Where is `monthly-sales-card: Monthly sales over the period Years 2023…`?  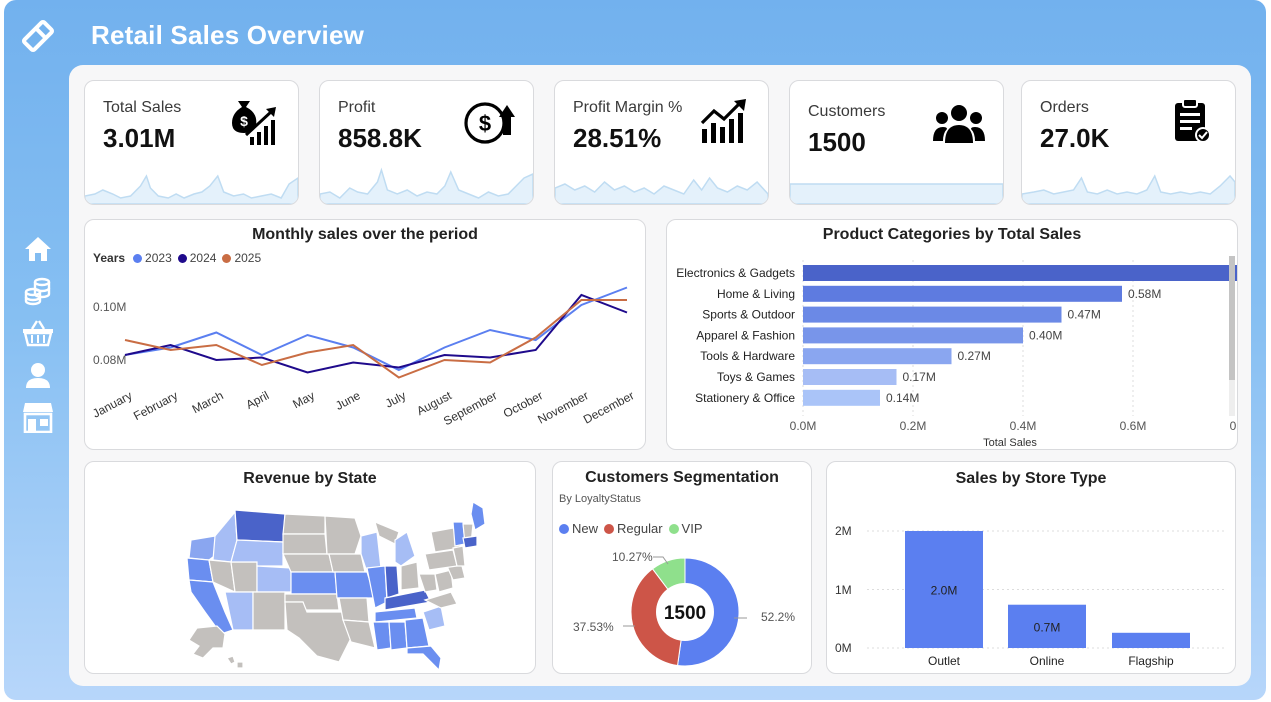 monthly-sales-card: Monthly sales over the period Years 2023… is located at coordinates (365, 334).